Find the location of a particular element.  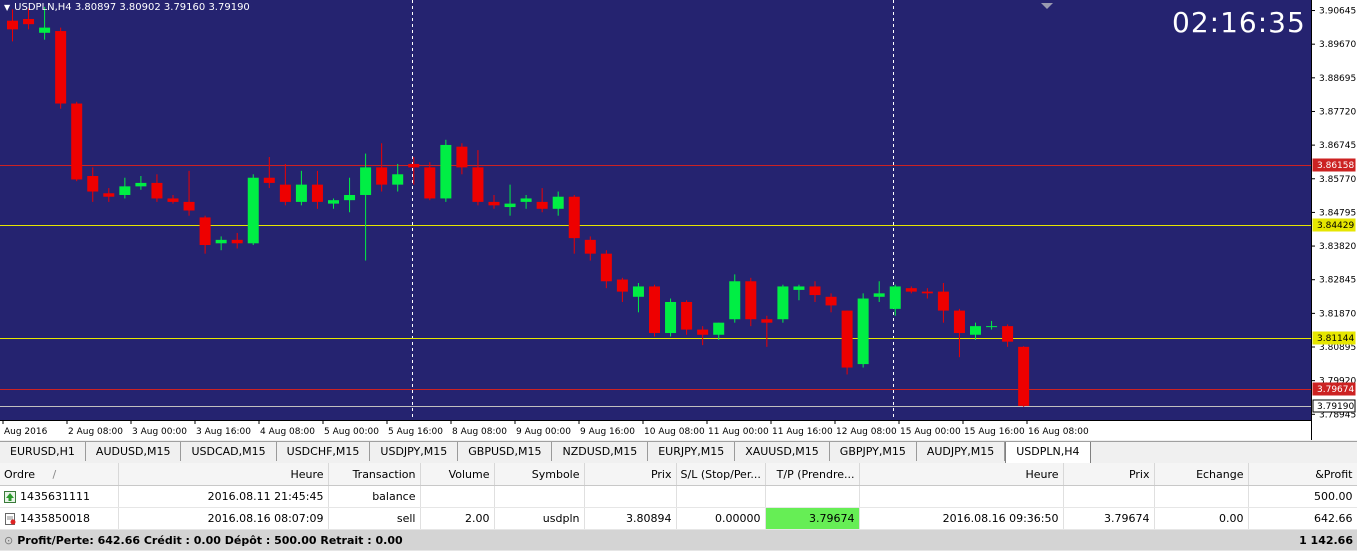

sell-order-icon is located at coordinates (10, 519).